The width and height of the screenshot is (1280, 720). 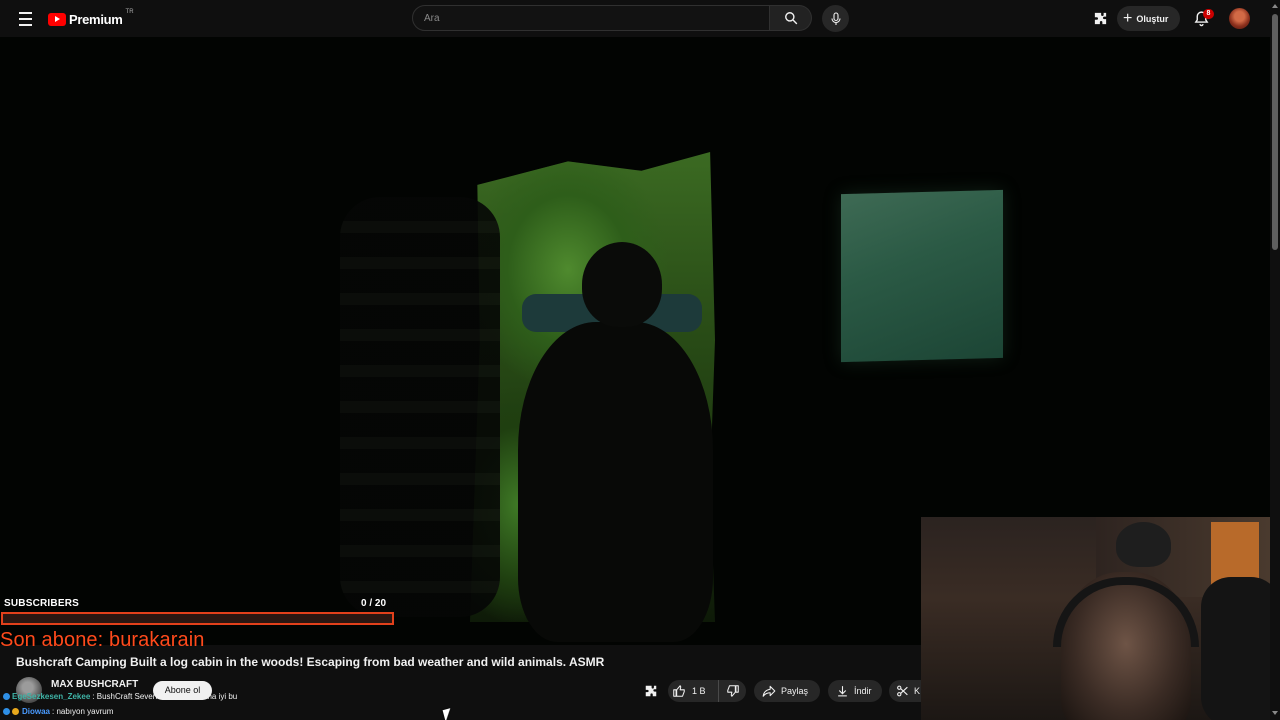 I want to click on dislike-button, so click(x=732, y=691).